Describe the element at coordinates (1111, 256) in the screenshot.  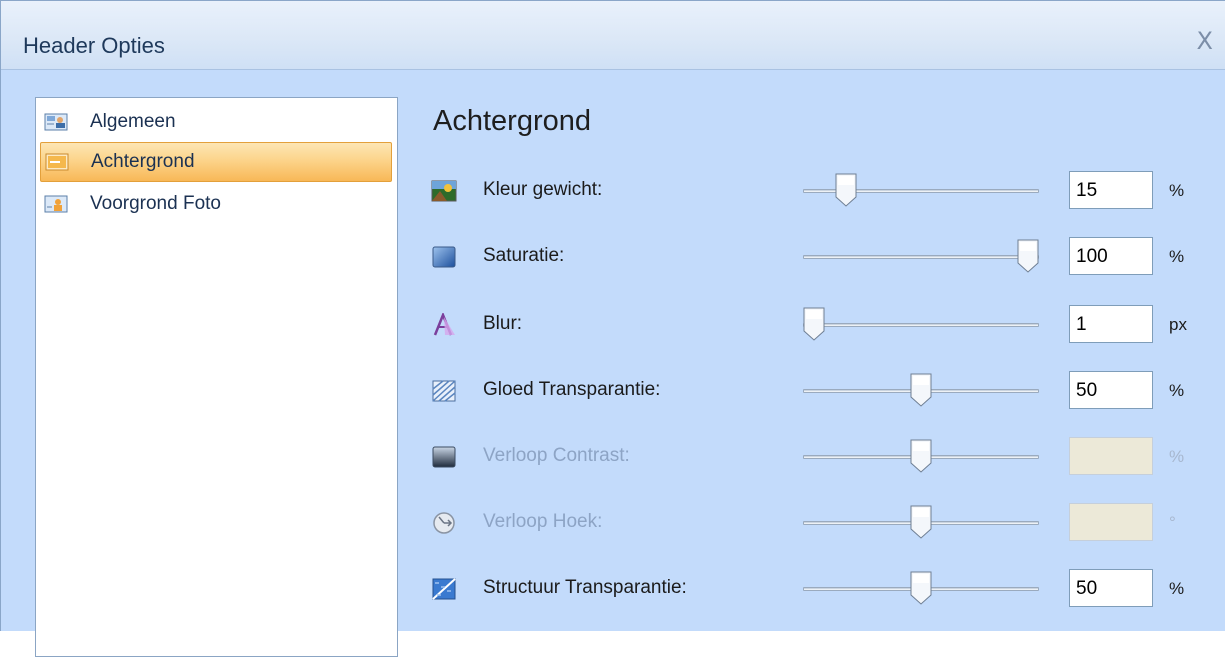
I see `saturatie-input: 100` at that location.